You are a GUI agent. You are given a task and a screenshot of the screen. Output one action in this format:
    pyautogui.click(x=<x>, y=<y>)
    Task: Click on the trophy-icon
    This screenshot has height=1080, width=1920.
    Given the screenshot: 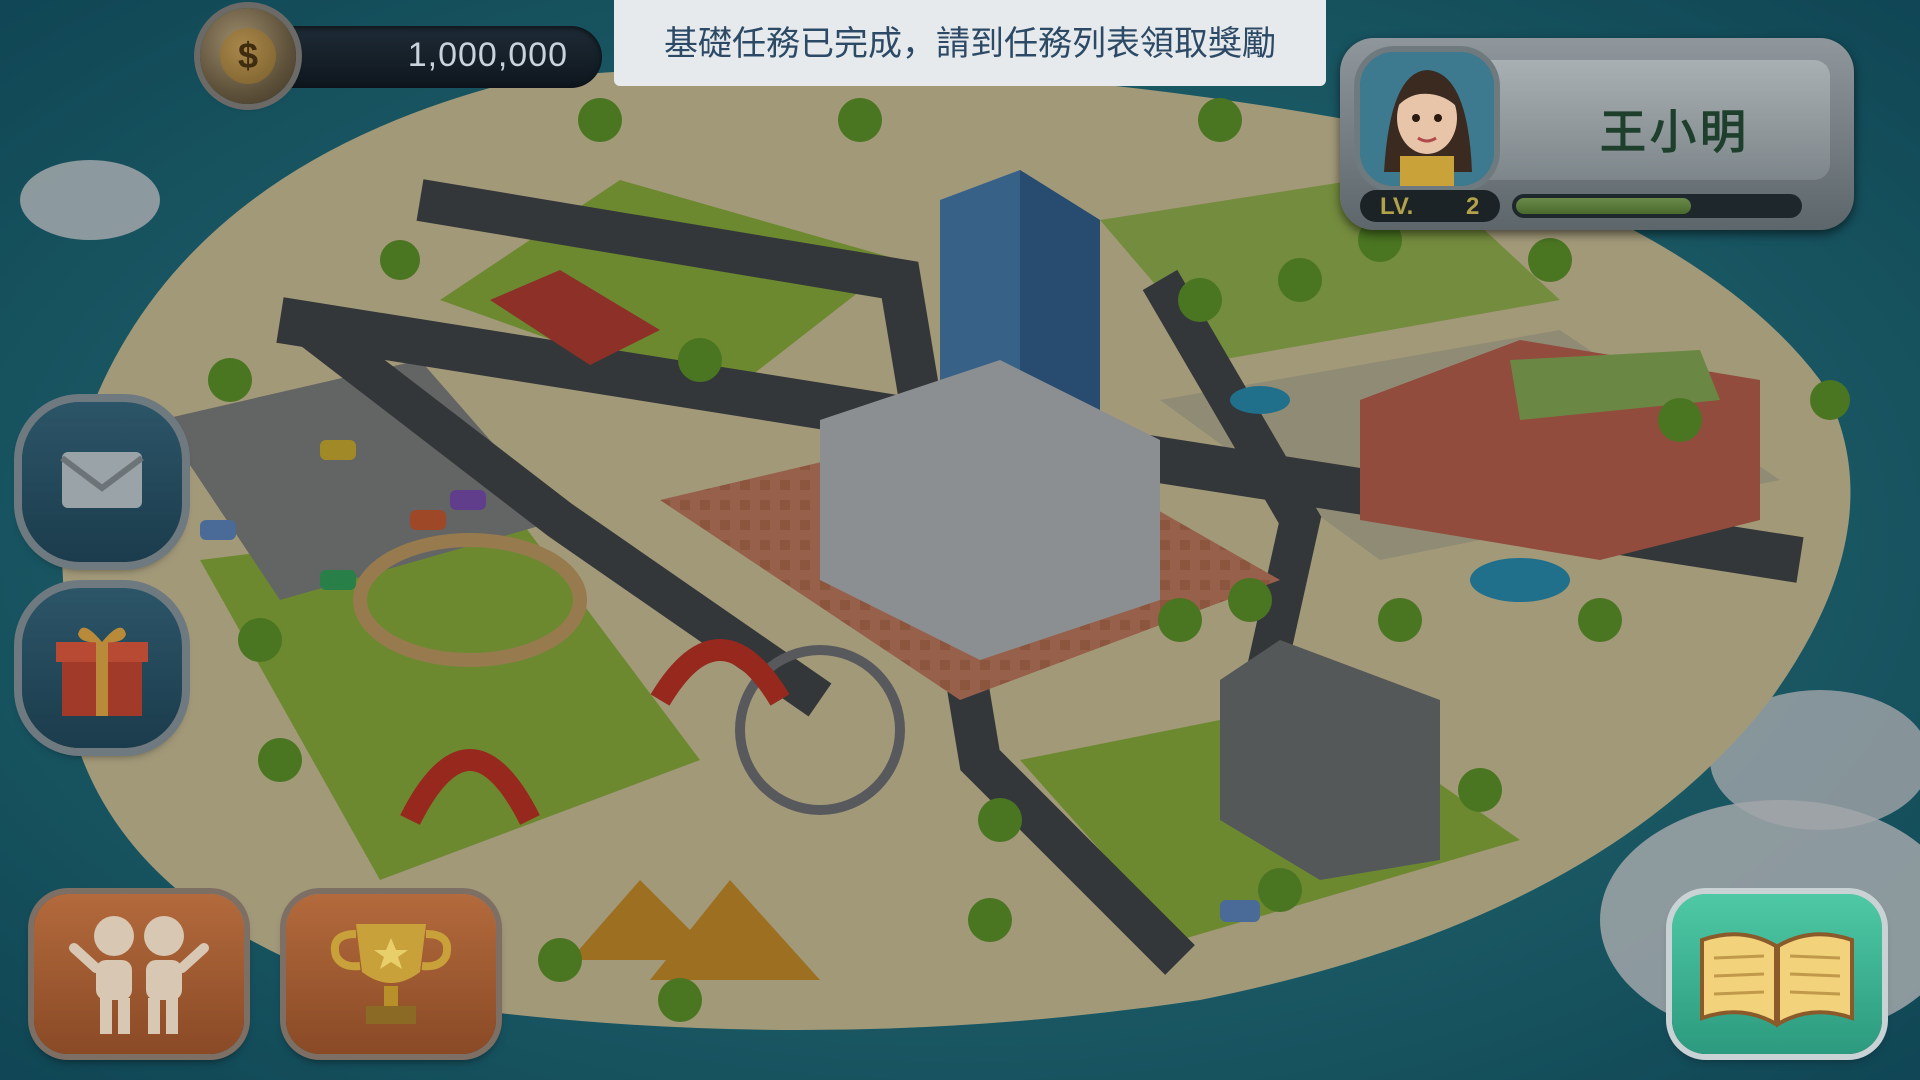 What is the action you would take?
    pyautogui.click(x=391, y=974)
    